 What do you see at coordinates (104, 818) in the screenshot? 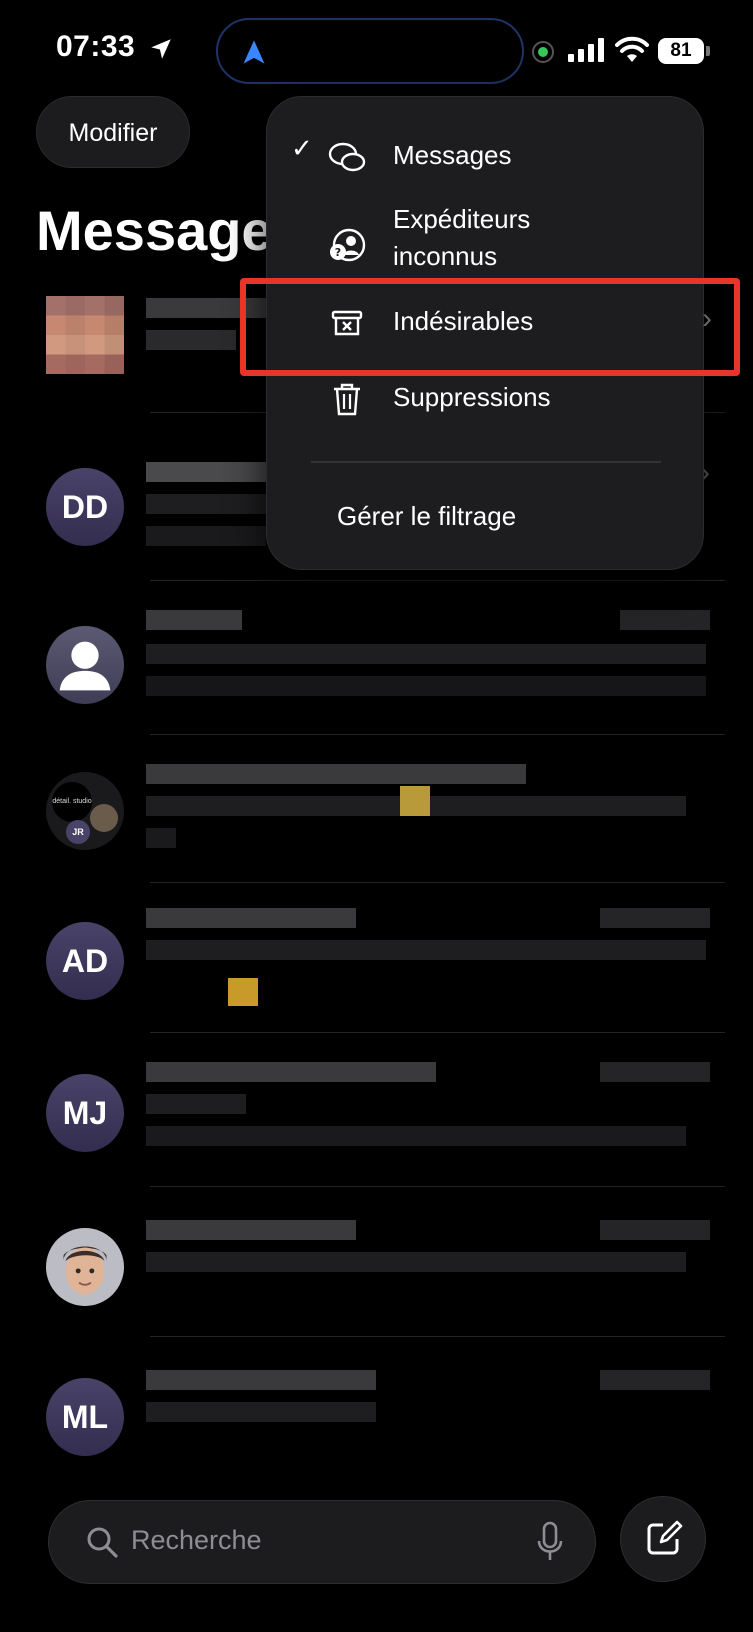
I see `group-member-photo` at bounding box center [104, 818].